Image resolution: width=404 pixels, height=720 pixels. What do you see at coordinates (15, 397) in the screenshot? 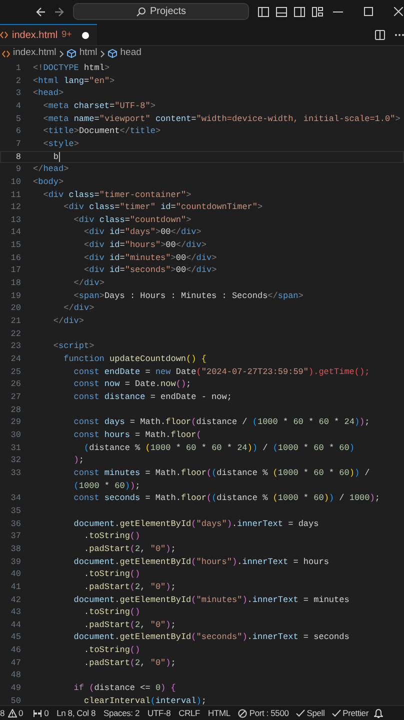
I see `line-number: 27` at bounding box center [15, 397].